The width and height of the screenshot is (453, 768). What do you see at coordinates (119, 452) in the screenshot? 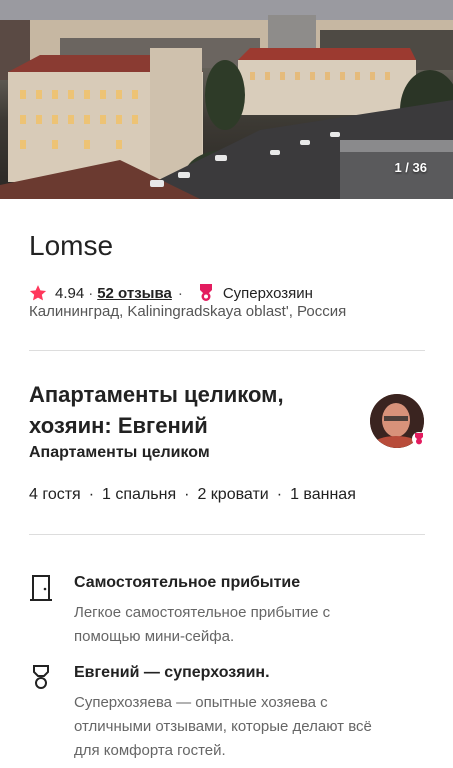
I see `host-subtitle: Апартаменты целиком` at bounding box center [119, 452].